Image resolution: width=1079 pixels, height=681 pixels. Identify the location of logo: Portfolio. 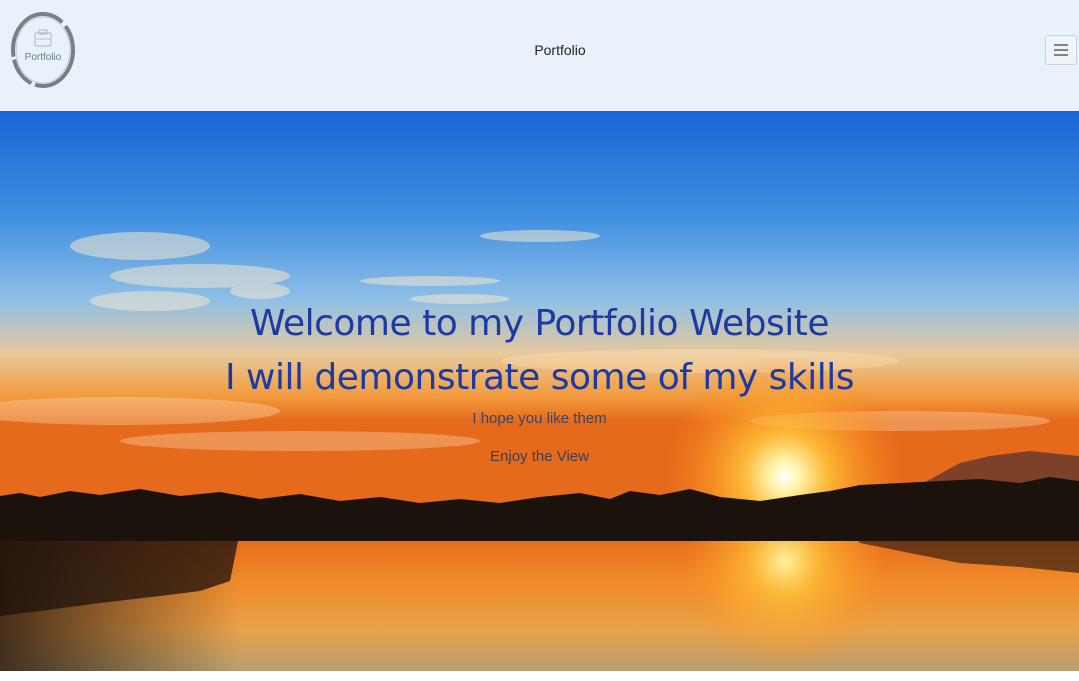
(43, 50).